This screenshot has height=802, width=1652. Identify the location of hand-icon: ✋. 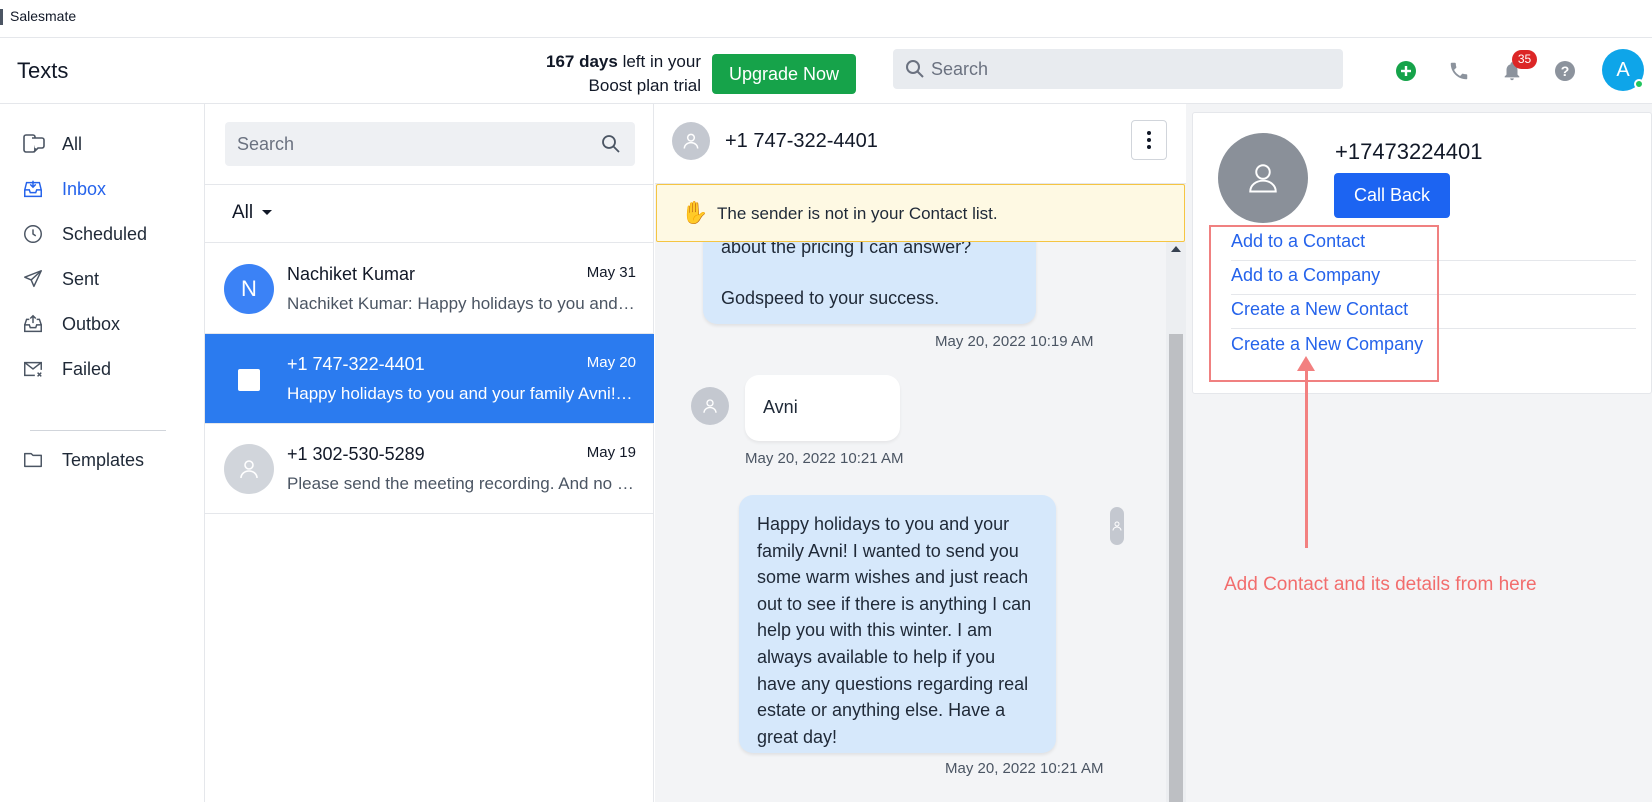
(695, 212).